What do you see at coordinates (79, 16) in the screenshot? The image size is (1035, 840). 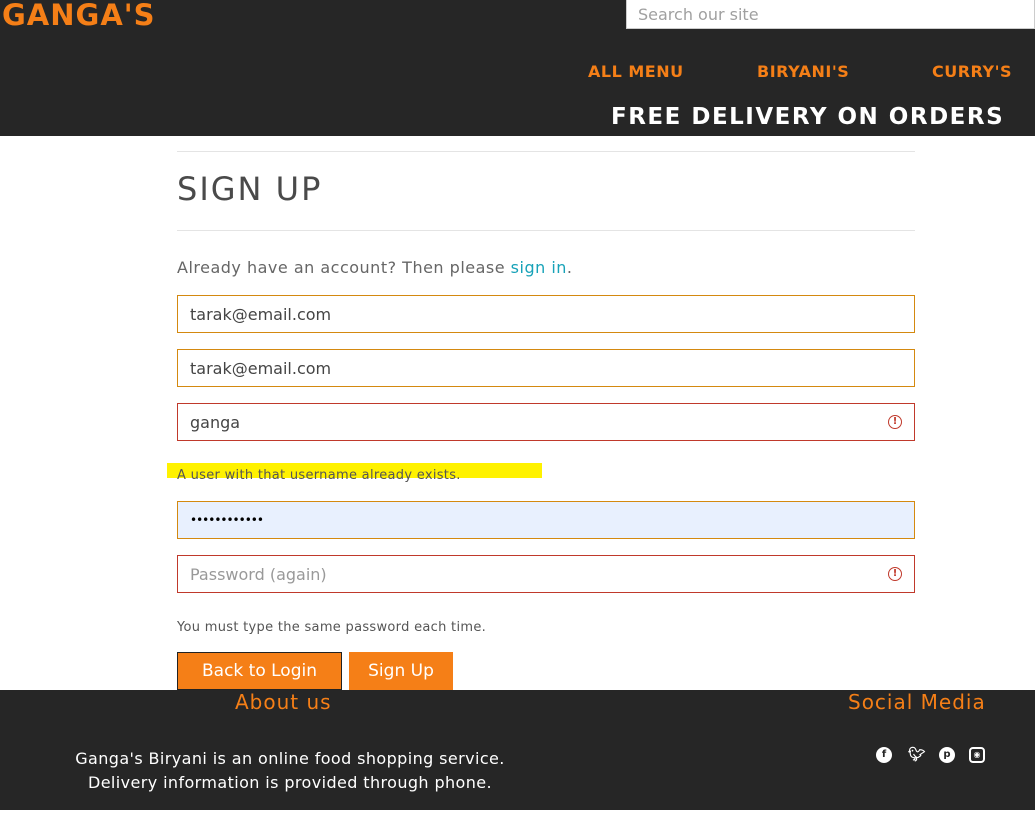 I see `brand-logo: GANGA'S` at bounding box center [79, 16].